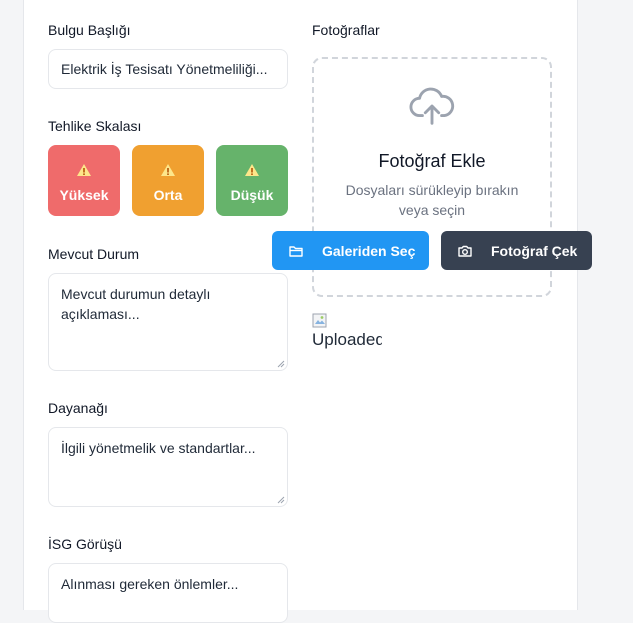  What do you see at coordinates (89, 30) in the screenshot?
I see `finding-title-label: Bulgu Başlığı` at bounding box center [89, 30].